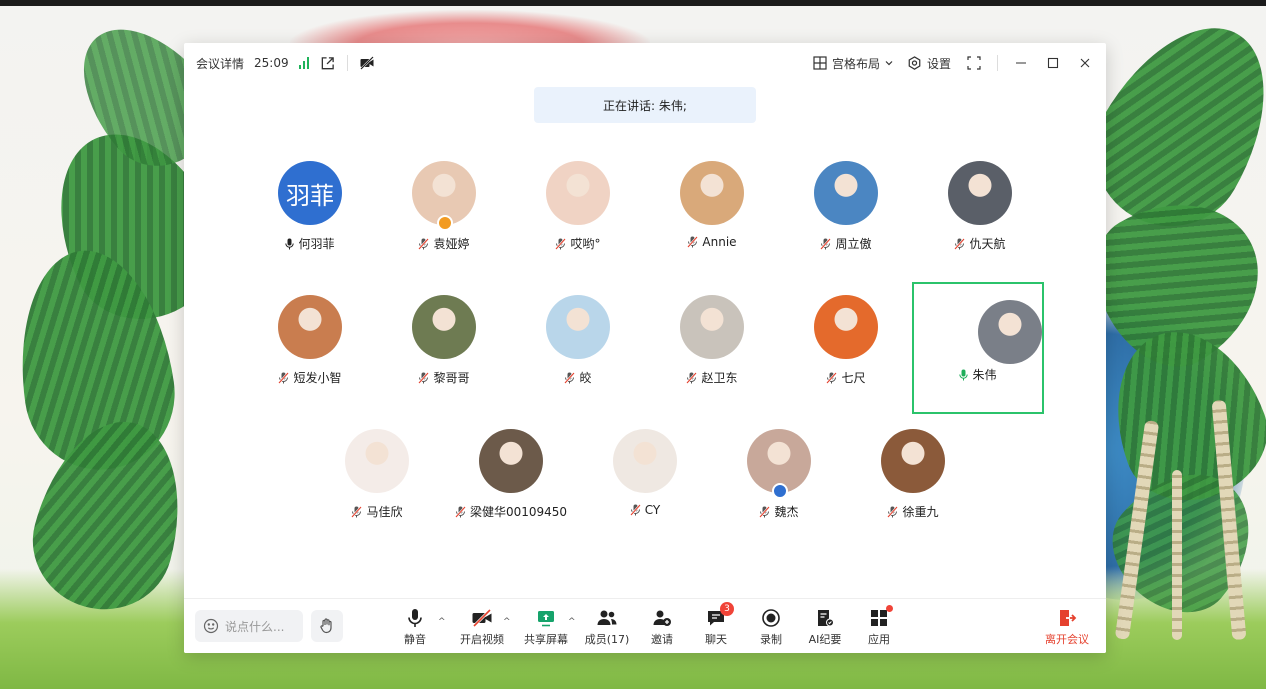  I want to click on participant-tile: CY, so click(645, 485).